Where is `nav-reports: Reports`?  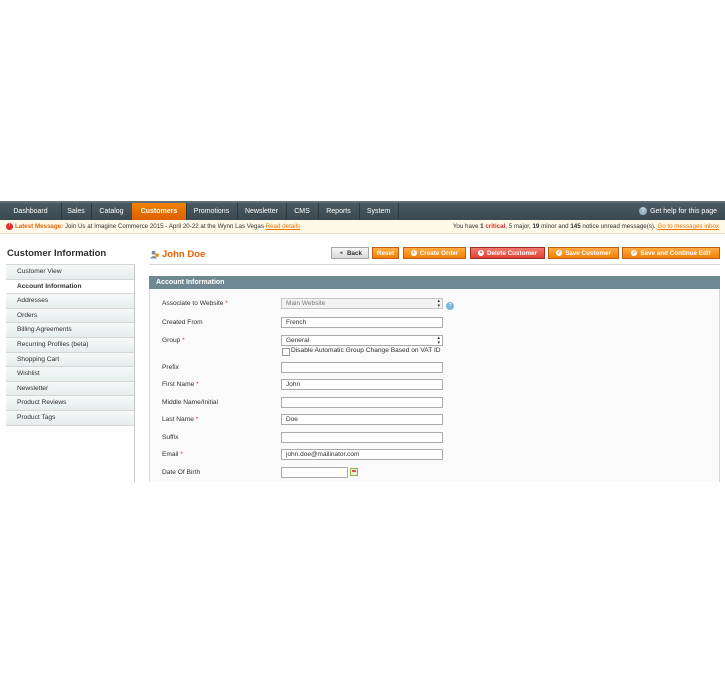
nav-reports: Reports is located at coordinates (339, 211).